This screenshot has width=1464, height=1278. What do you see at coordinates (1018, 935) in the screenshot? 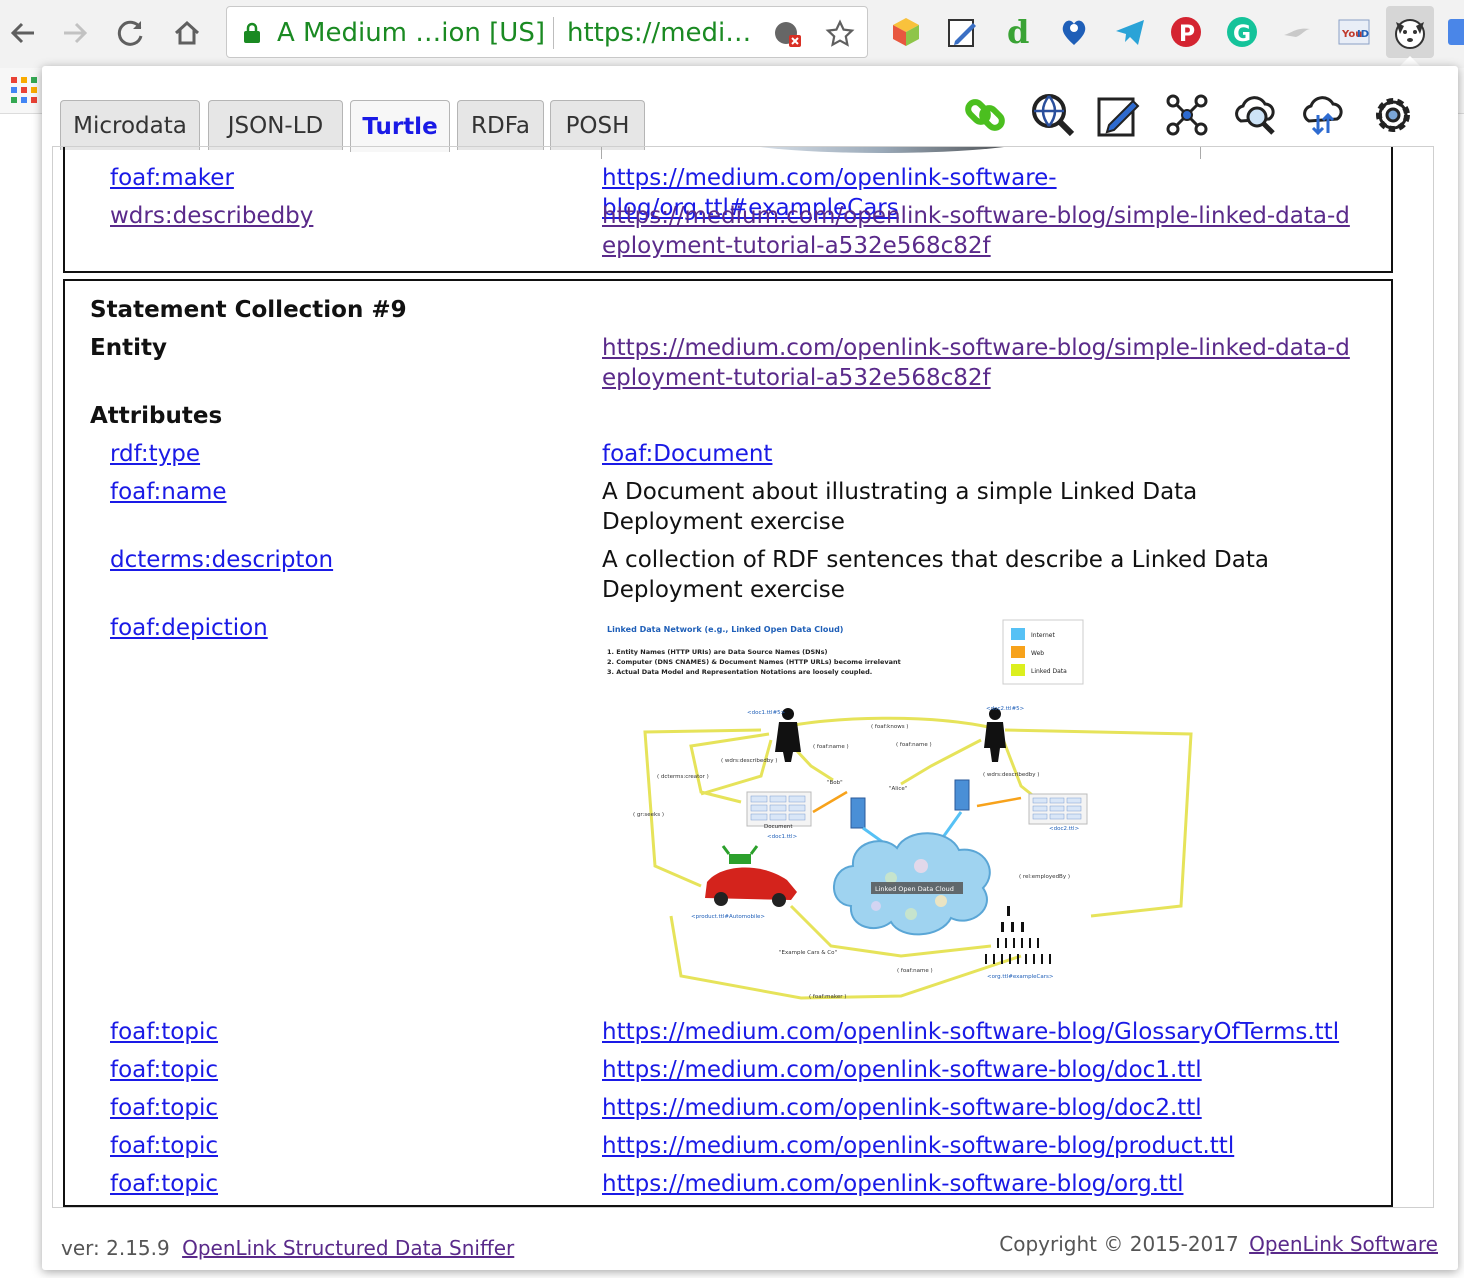
I see `org-chart-icon` at bounding box center [1018, 935].